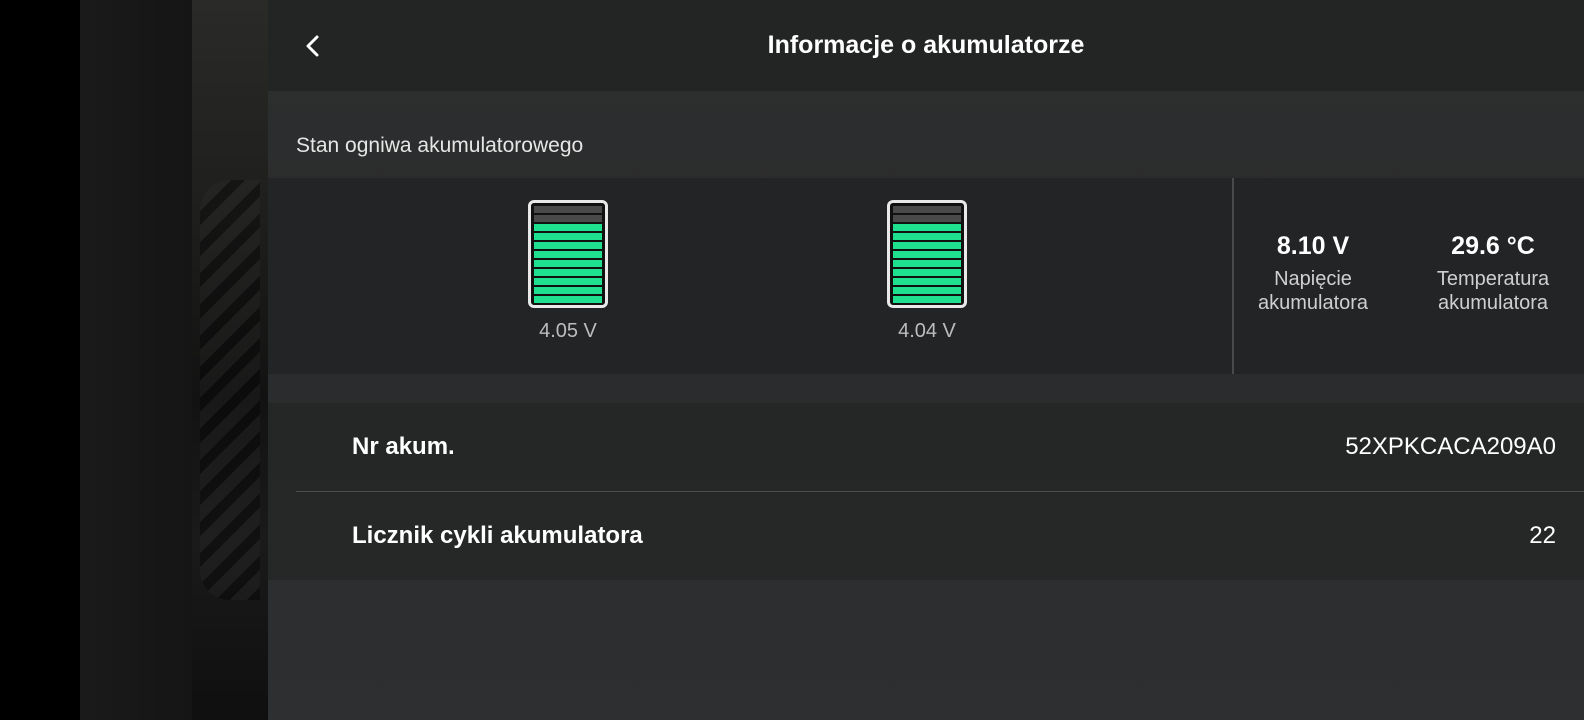  What do you see at coordinates (440, 145) in the screenshot?
I see `cells-section-label: Stan ogniwa akumulatorowego` at bounding box center [440, 145].